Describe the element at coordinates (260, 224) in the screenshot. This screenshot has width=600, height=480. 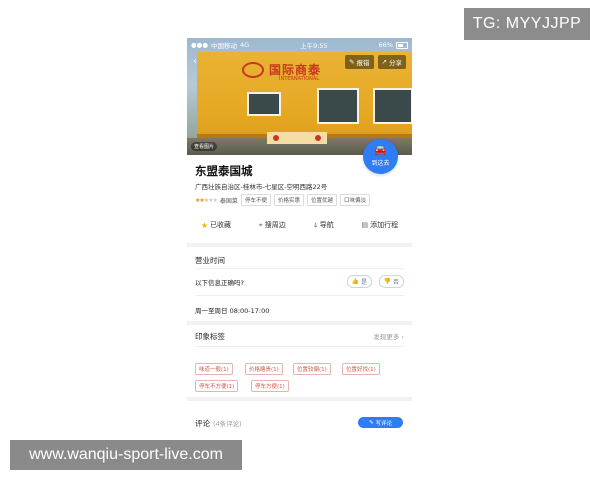
I see `location-pin-icon: ⌖` at that location.